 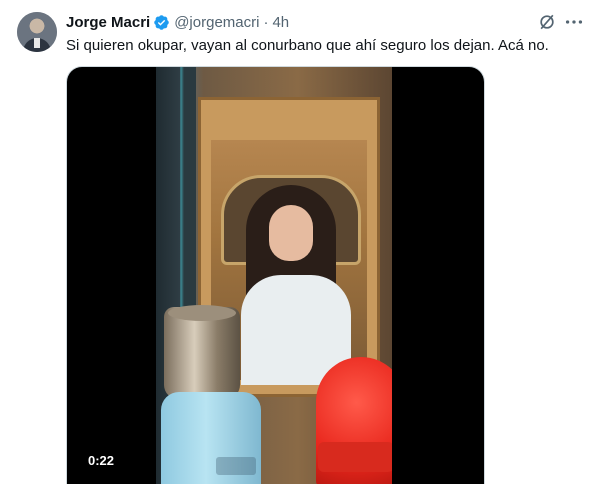 What do you see at coordinates (161, 22) in the screenshot?
I see `verified-badge-icon` at bounding box center [161, 22].